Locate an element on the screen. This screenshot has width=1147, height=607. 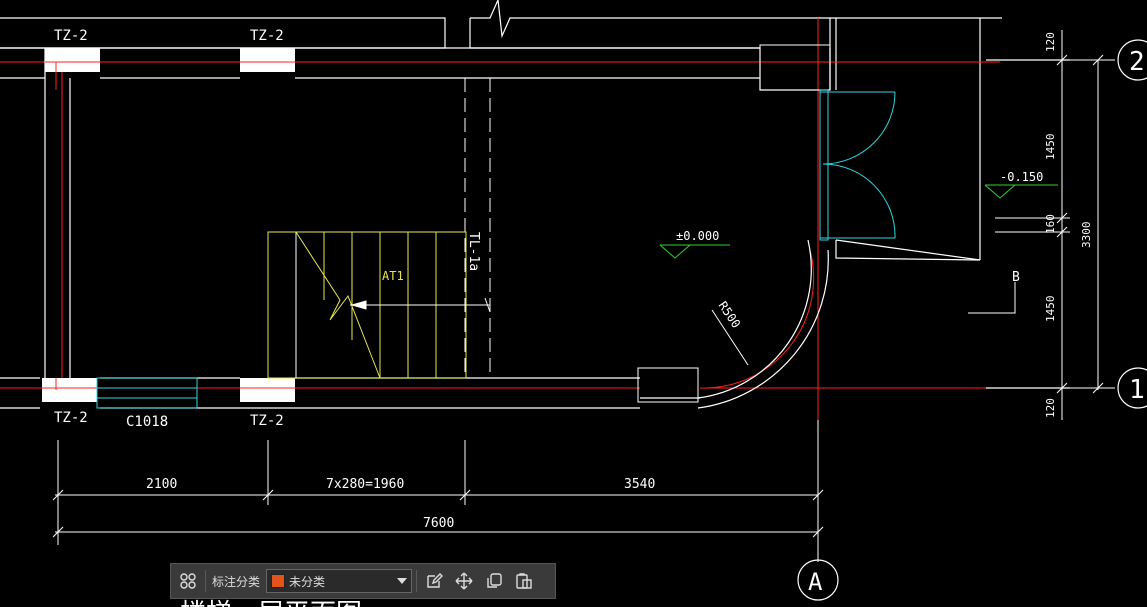
axis-1-label: 1 is located at coordinates (1137, 390).